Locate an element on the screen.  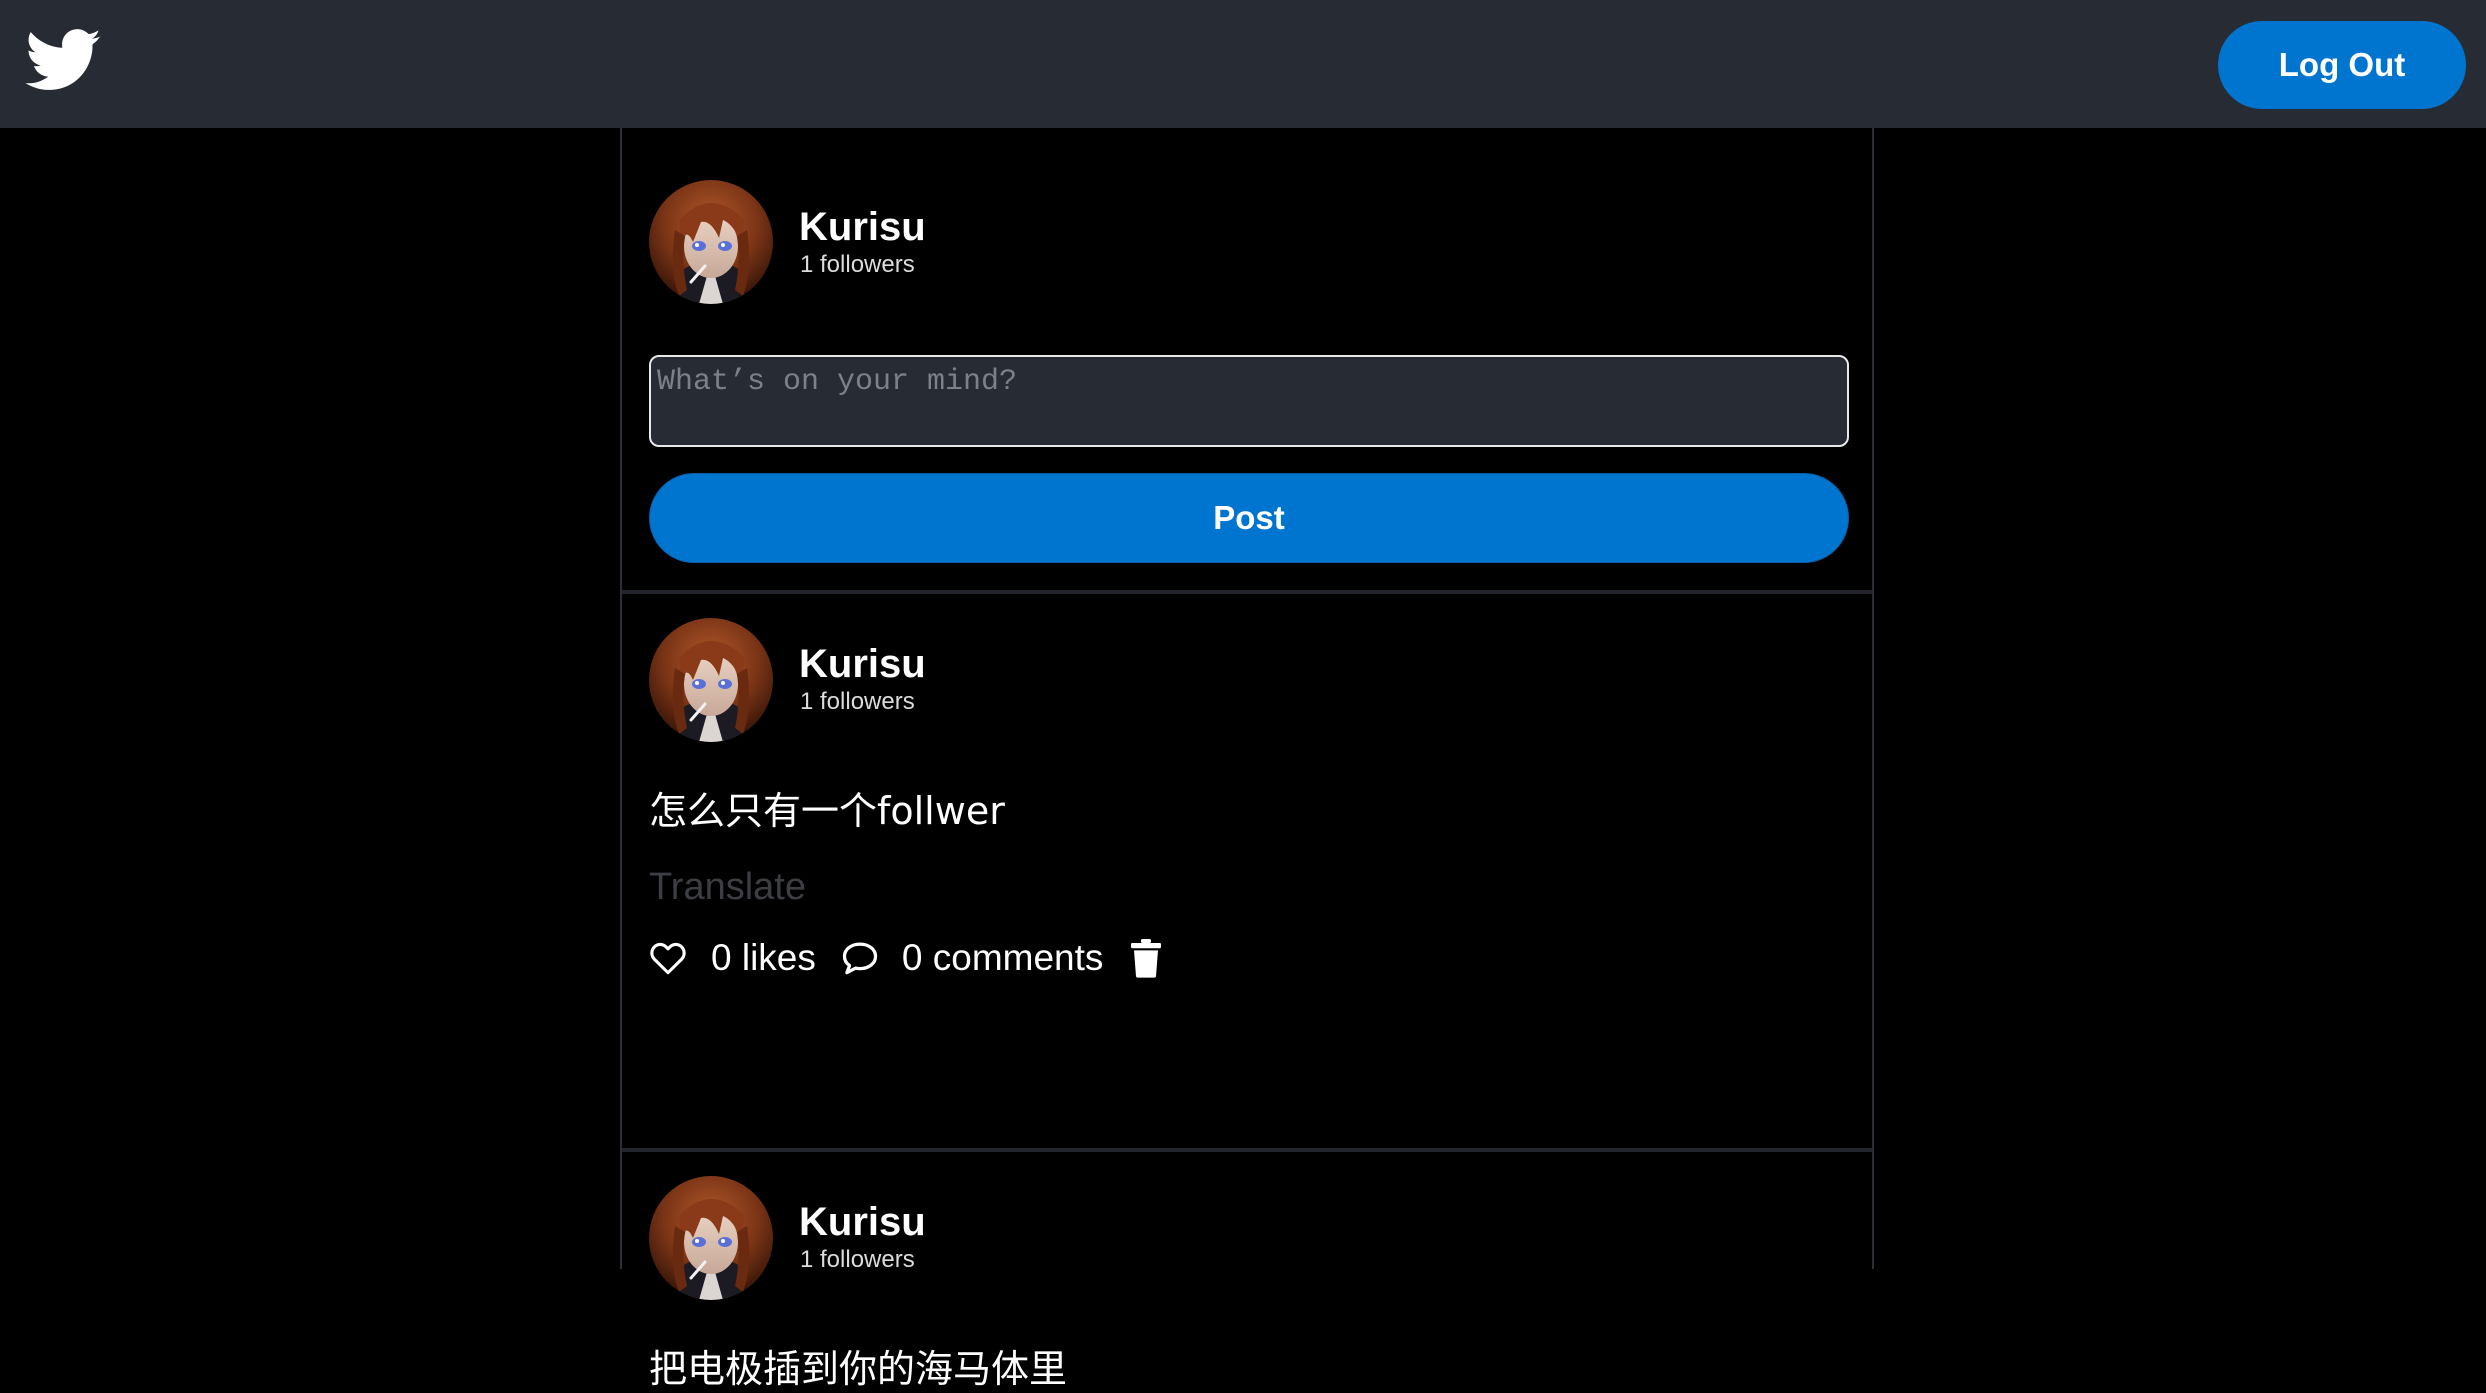
post-text: 把电极插到你的海马体里 is located at coordinates (858, 1369).